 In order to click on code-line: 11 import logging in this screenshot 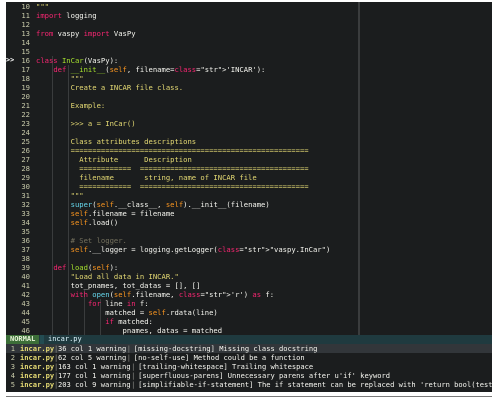, I will do `click(181, 15)`.